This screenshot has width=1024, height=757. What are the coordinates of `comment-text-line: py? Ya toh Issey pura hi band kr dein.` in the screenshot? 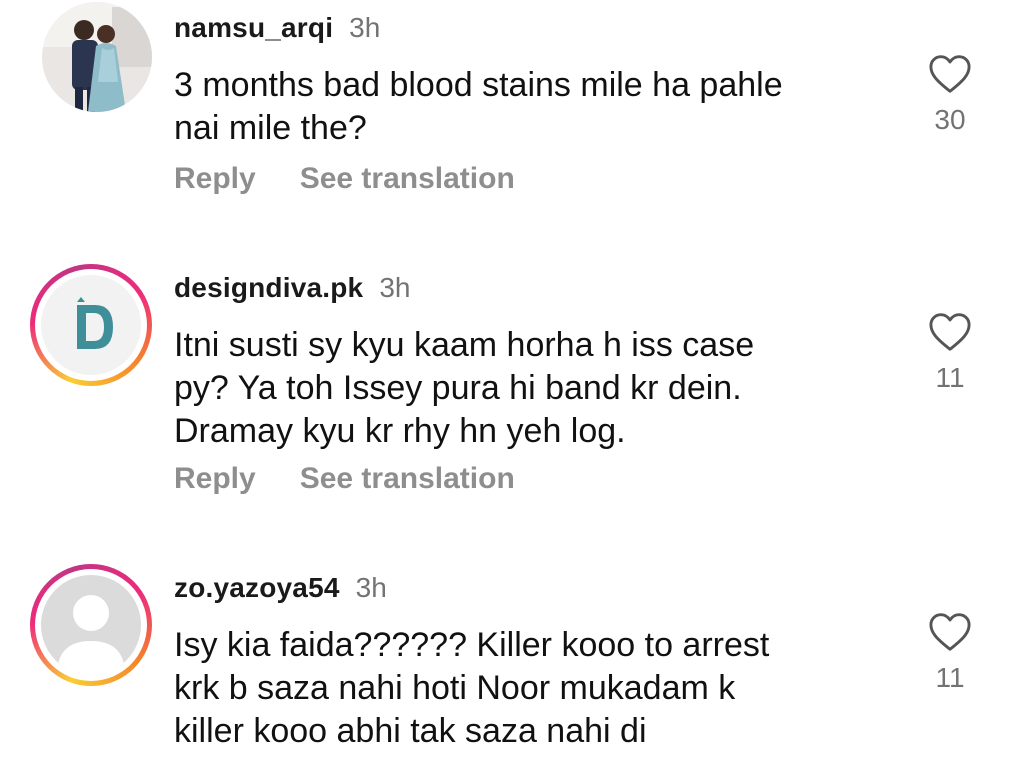 It's located at (458, 388).